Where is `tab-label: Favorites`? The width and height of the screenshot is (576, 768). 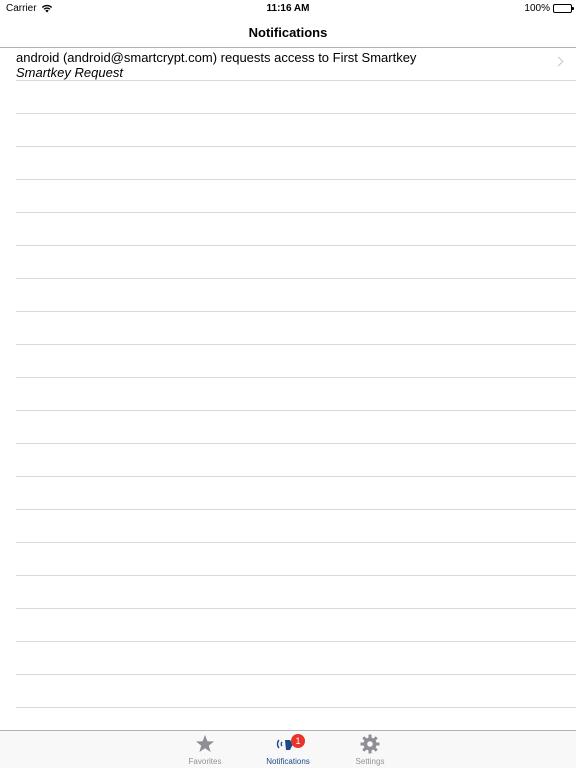 tab-label: Favorites is located at coordinates (205, 761).